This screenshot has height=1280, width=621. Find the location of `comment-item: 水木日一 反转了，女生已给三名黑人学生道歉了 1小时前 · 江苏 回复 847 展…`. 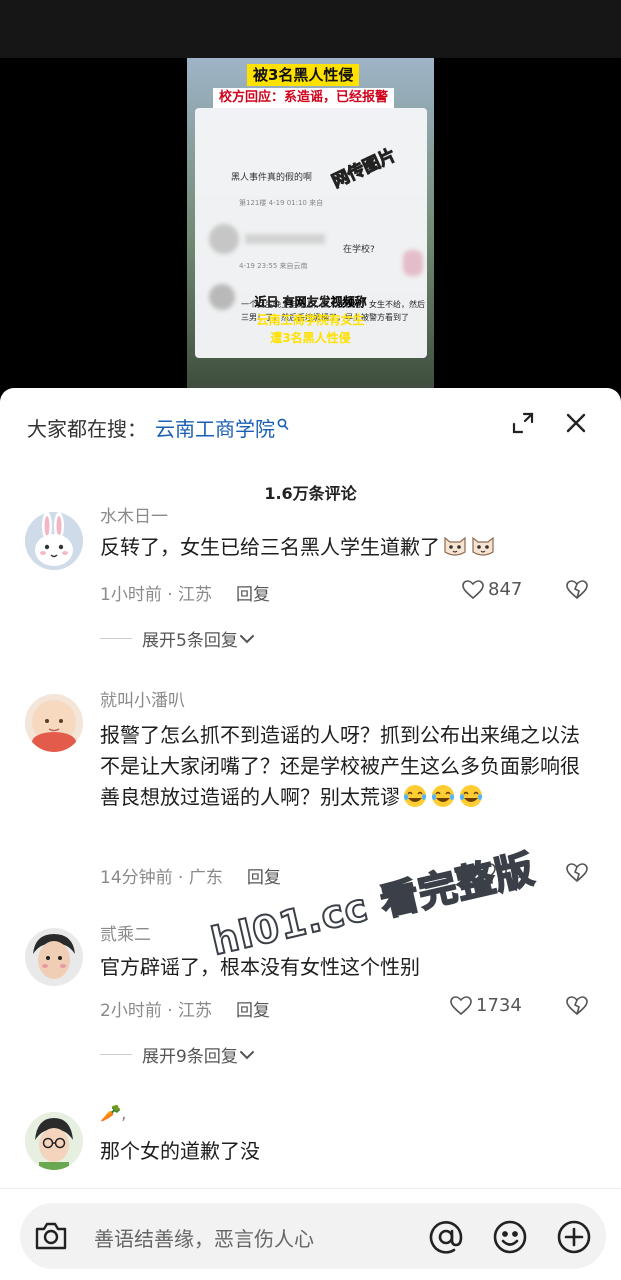

comment-item: 水木日一 反转了，女生已给三名黑人学生道歉了 1小时前 · 江苏 回复 847 展… is located at coordinates (310, 588).